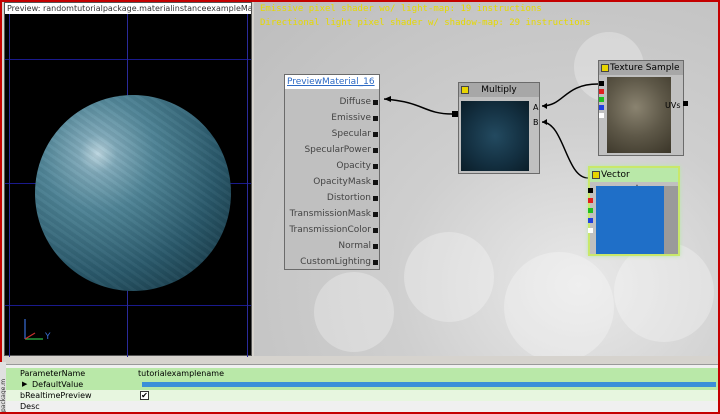 Image resolution: width=720 pixels, height=414 pixels. I want to click on input-opacity-mask: OpacityMask, so click(342, 182).